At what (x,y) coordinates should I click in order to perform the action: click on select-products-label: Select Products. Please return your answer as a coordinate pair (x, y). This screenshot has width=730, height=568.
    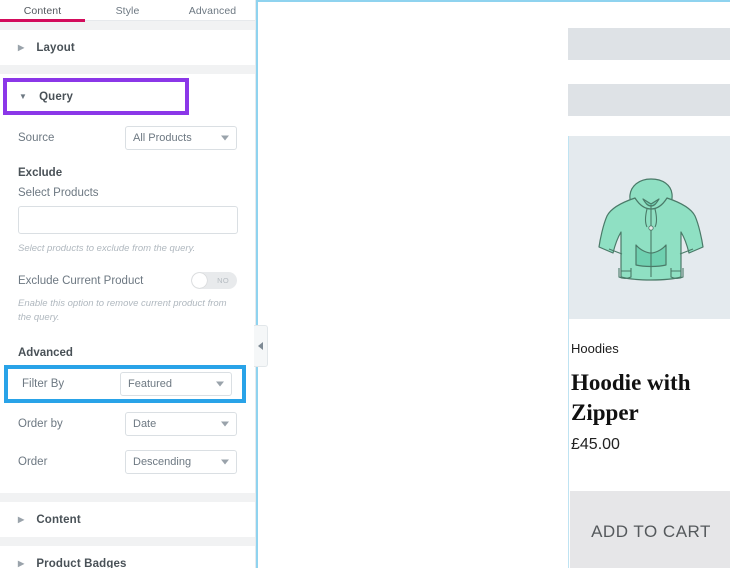
    Looking at the image, I should click on (58, 193).